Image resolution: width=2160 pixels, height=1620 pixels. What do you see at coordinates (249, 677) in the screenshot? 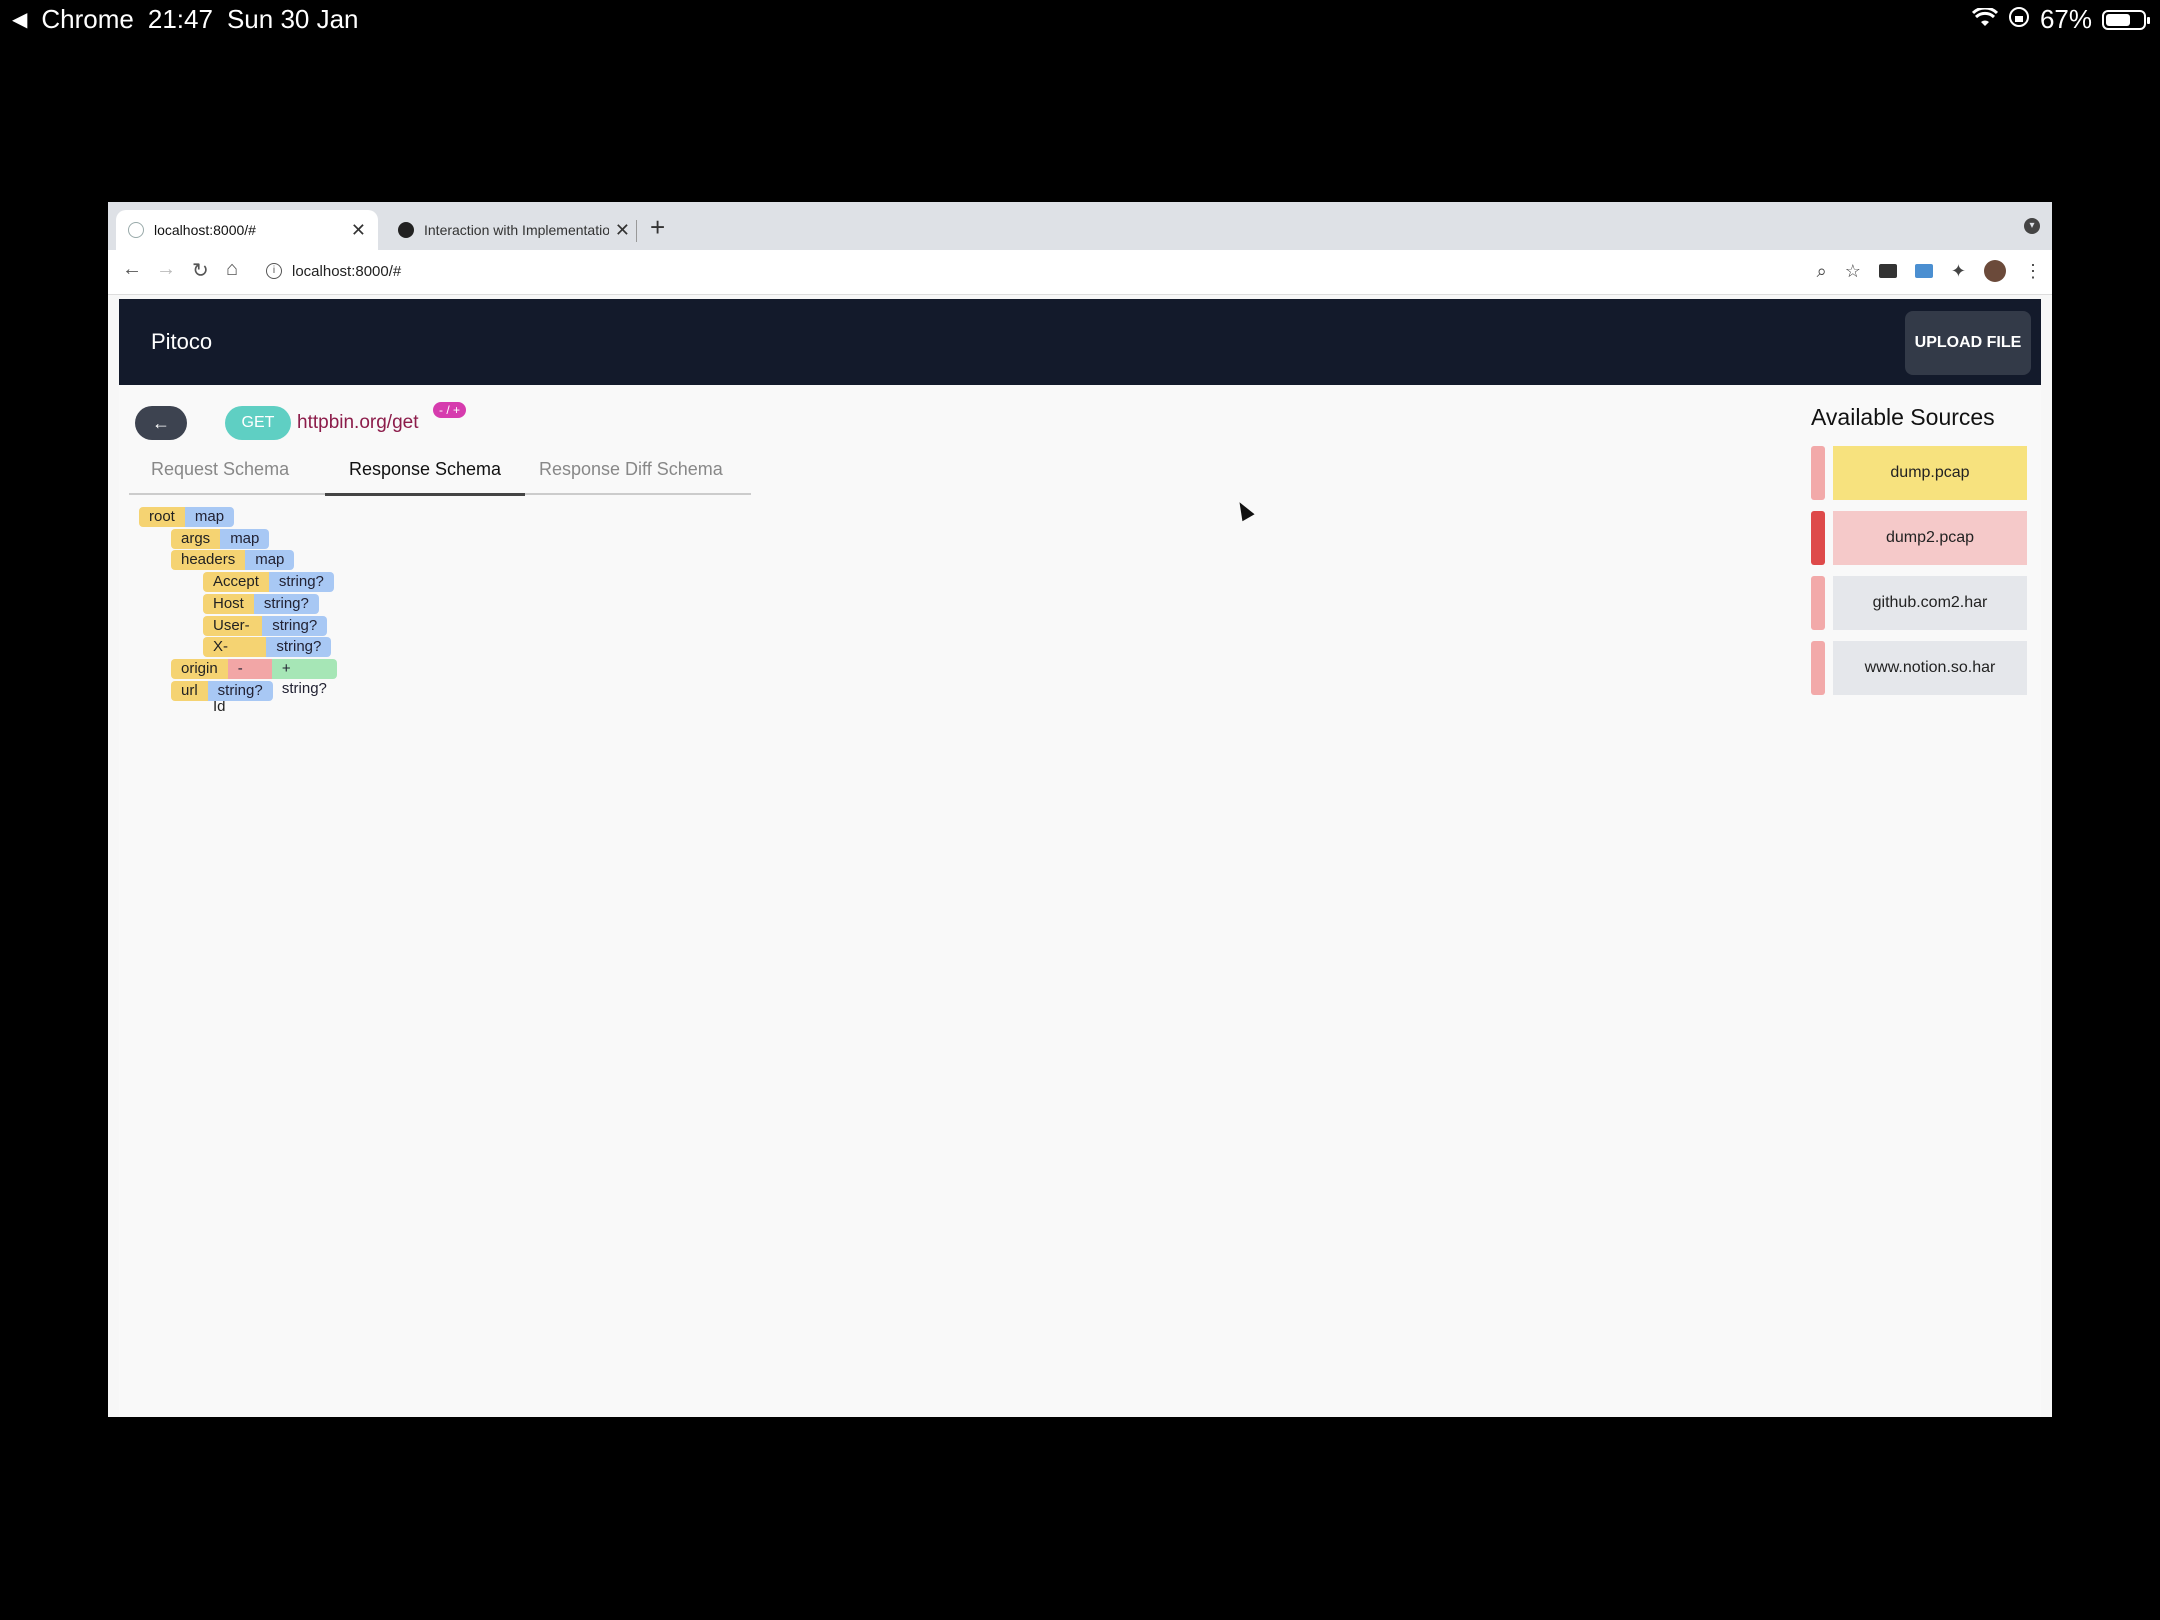
I see `schema-node-type: - int?` at bounding box center [249, 677].